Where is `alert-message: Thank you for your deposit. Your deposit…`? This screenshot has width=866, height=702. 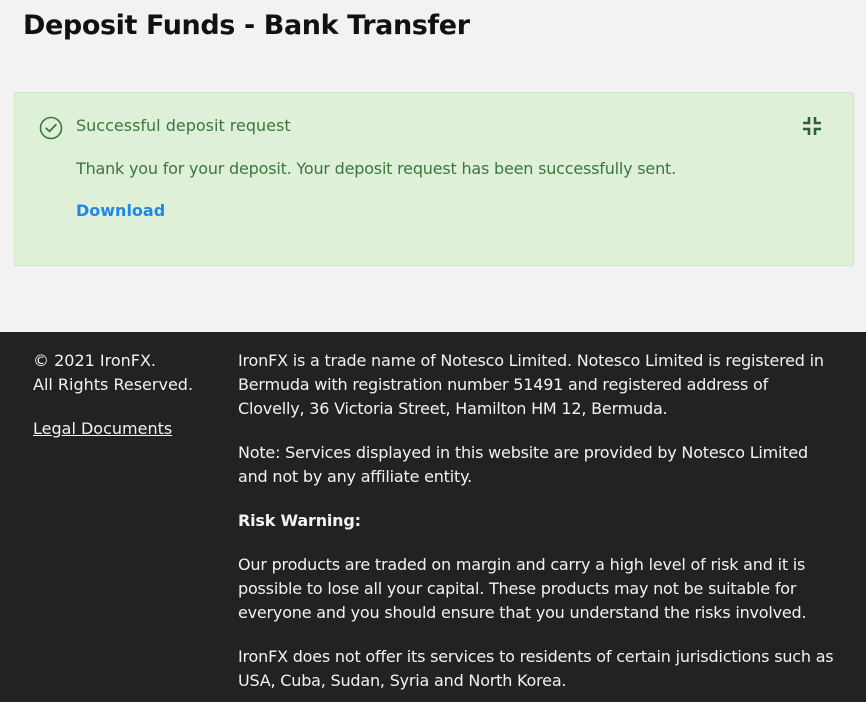
alert-message: Thank you for your deposit. Your deposit… is located at coordinates (376, 168).